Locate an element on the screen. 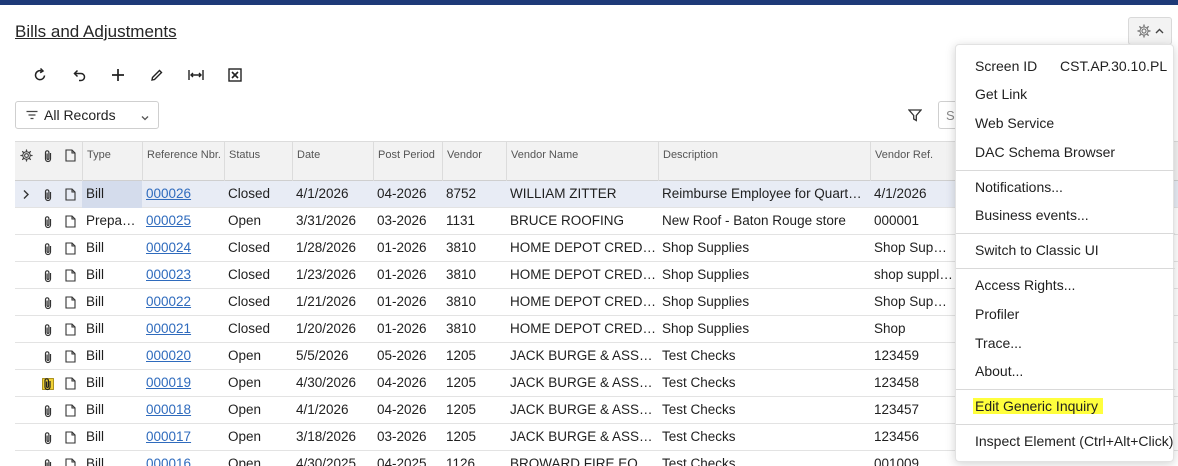 This screenshot has width=1178, height=466. cell-reference-nbr: 000020 is located at coordinates (183, 356).